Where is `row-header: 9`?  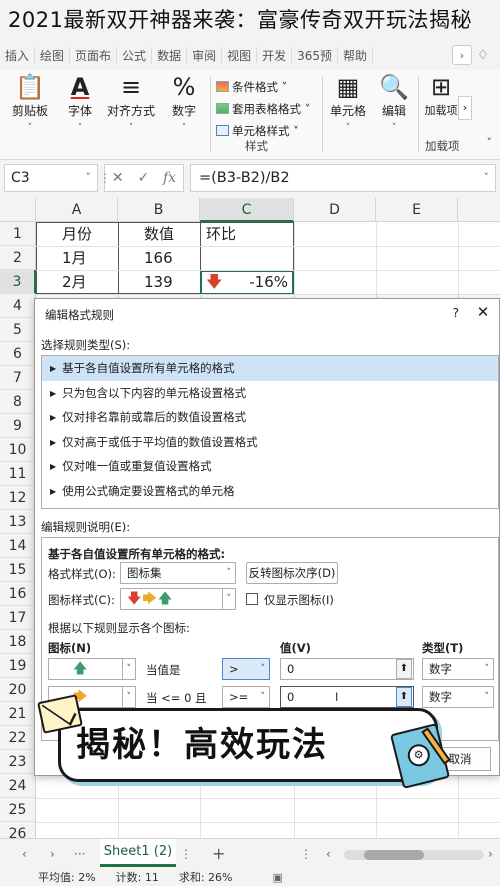 row-header: 9 is located at coordinates (18, 426).